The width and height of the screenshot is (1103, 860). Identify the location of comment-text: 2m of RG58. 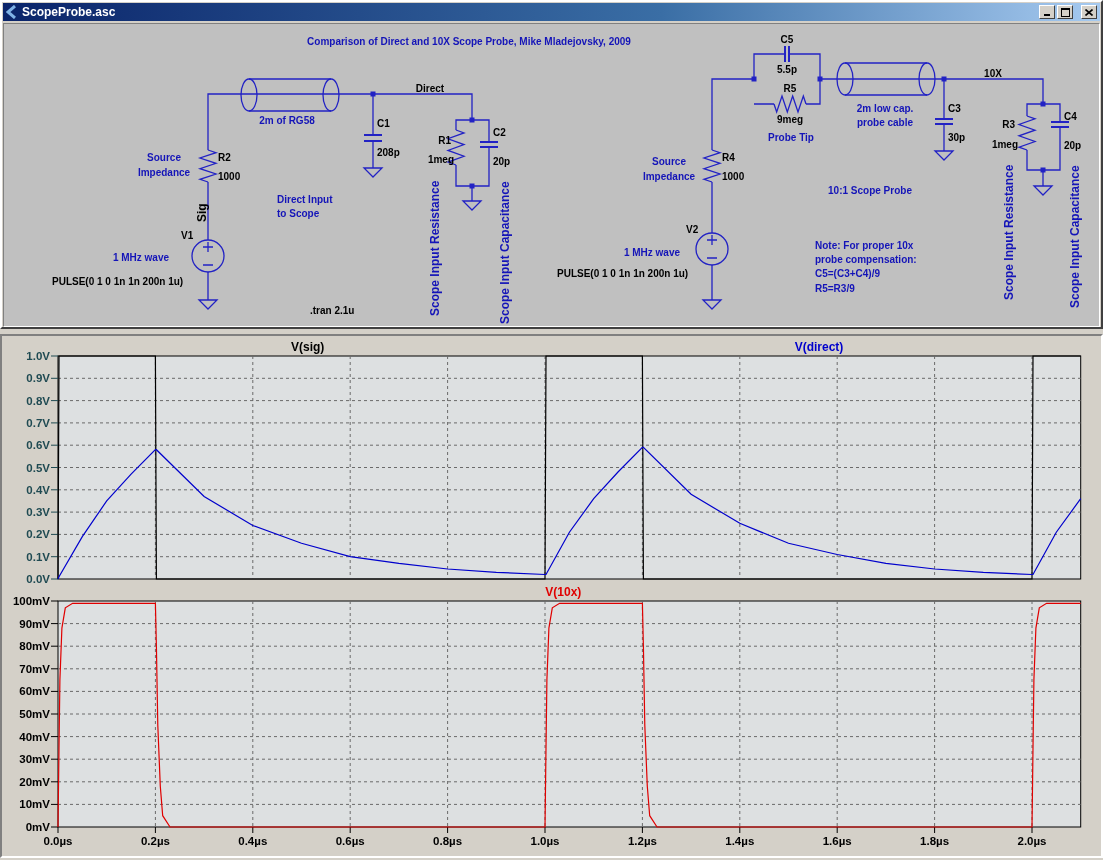
(287, 120).